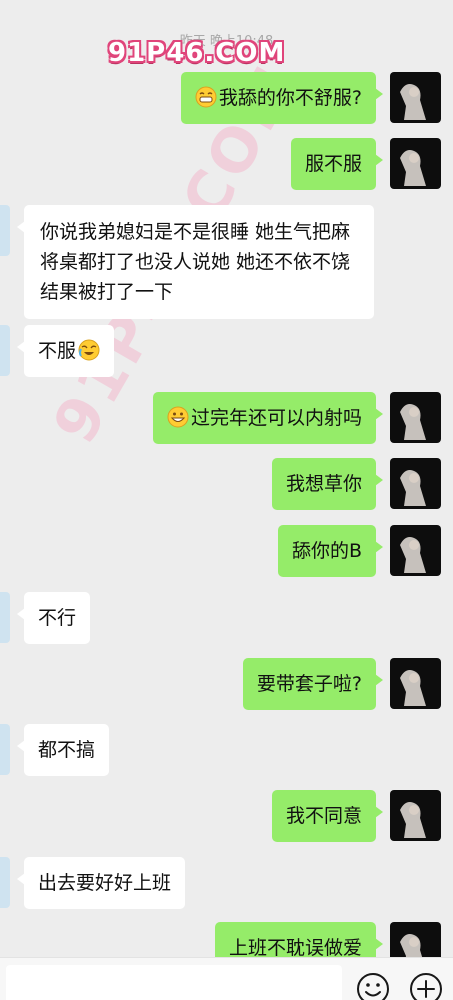 Image resolution: width=453 pixels, height=1000 pixels. Describe the element at coordinates (67, 750) in the screenshot. I see `message-text: 都不搞` at that location.